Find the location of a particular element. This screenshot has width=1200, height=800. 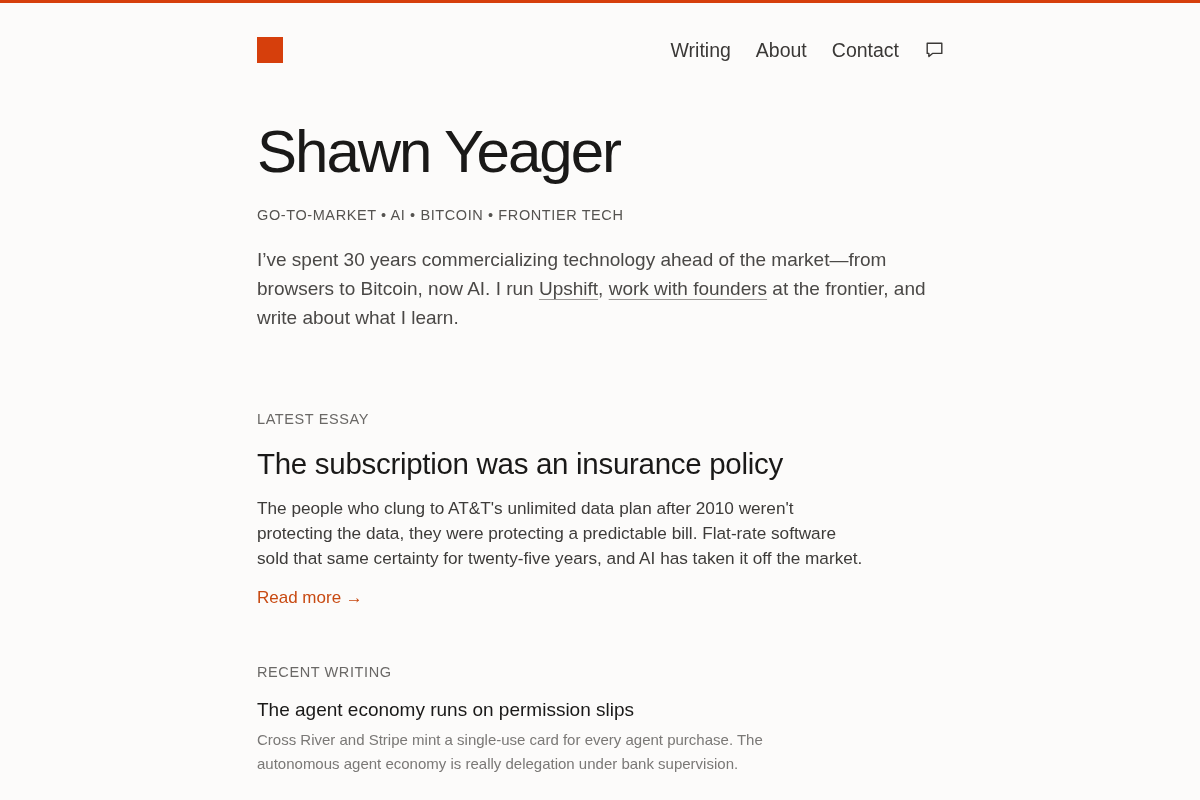

nav-link: Contact is located at coordinates (865, 50).